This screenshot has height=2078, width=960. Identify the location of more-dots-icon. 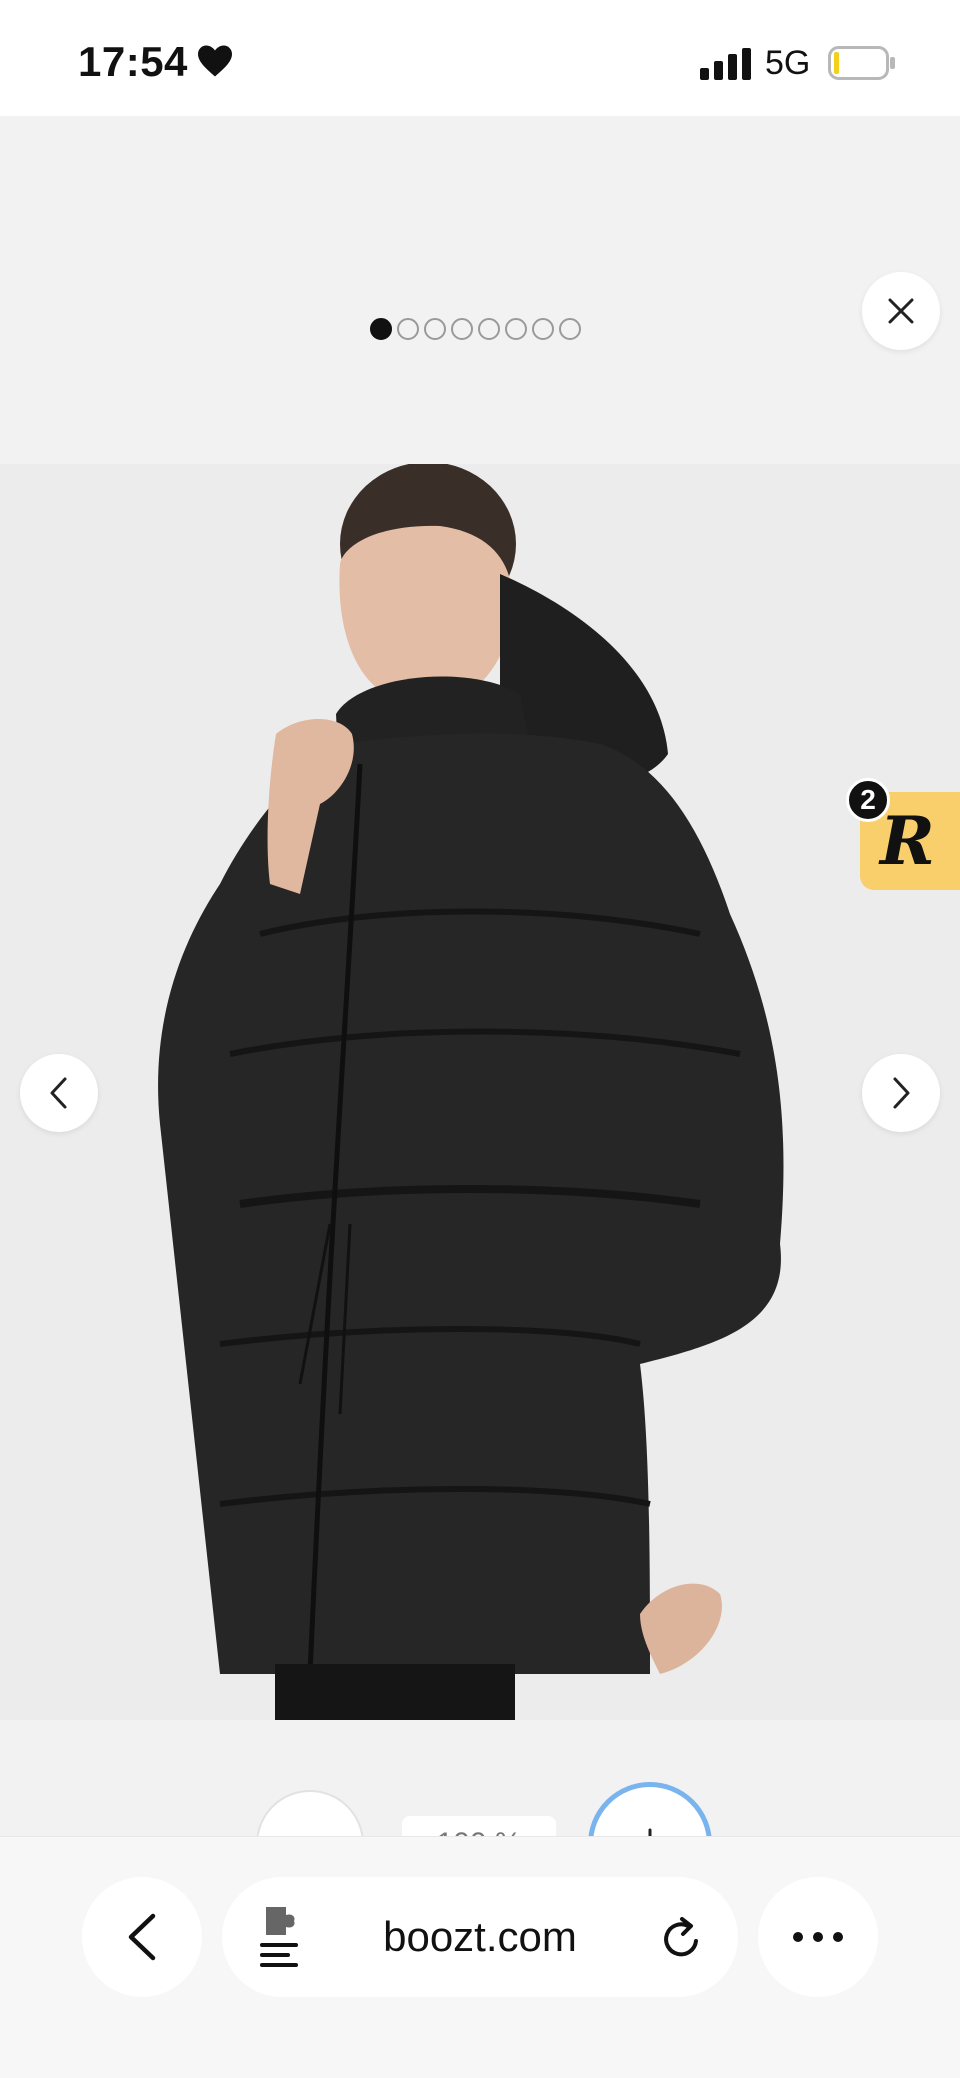
(818, 1937).